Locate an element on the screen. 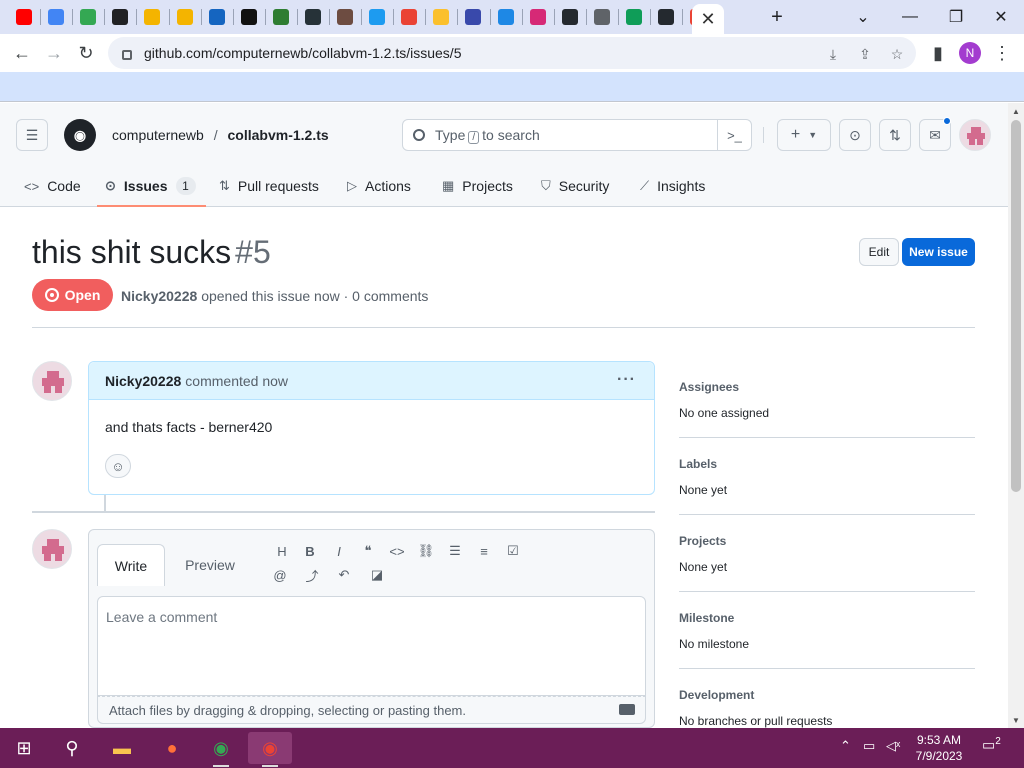 Image resolution: width=1024 pixels, height=768 pixels. unordered-list-icon: ☰ is located at coordinates (455, 551).